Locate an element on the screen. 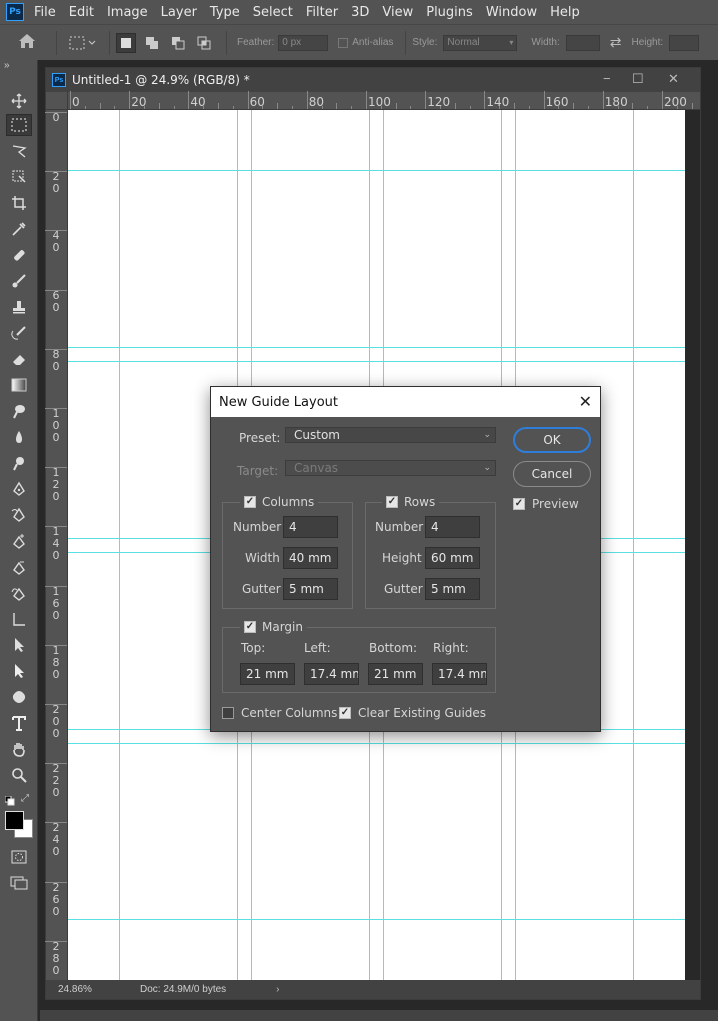  ruler-corner is located at coordinates (57, 101).